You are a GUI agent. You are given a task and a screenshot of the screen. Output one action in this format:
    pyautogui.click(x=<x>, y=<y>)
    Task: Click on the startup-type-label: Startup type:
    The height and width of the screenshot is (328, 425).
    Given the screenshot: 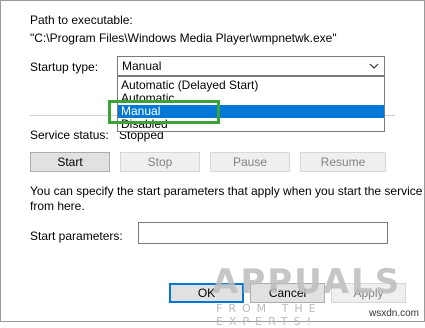 What is the action you would take?
    pyautogui.click(x=64, y=67)
    